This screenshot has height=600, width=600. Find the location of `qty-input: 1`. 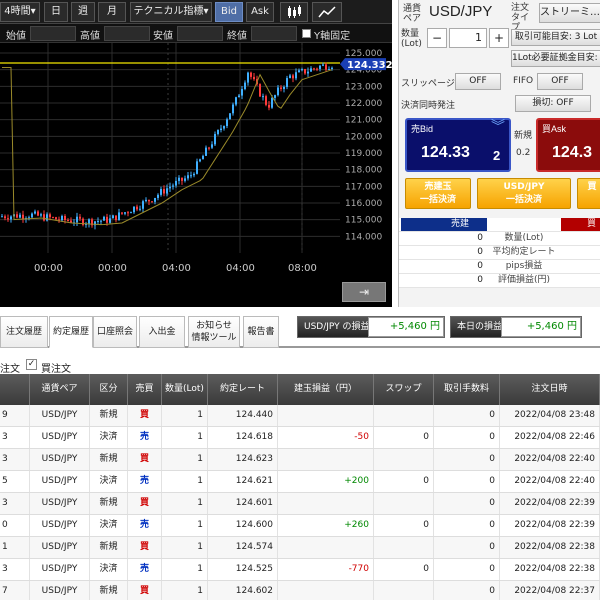

qty-input: 1 is located at coordinates (468, 38).